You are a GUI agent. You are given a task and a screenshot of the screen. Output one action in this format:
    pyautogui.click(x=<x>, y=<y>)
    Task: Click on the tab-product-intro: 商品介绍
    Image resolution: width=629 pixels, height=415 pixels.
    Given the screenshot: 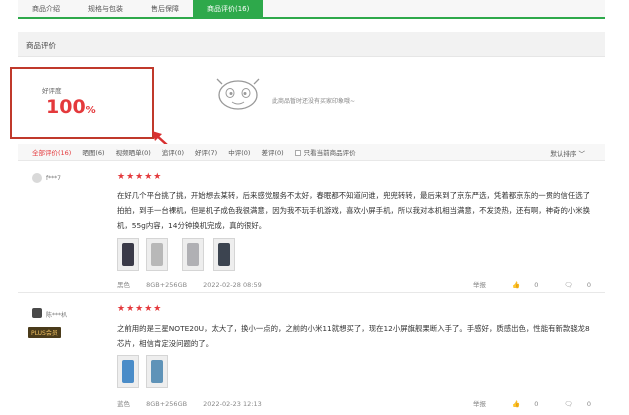 What is the action you would take?
    pyautogui.click(x=46, y=9)
    